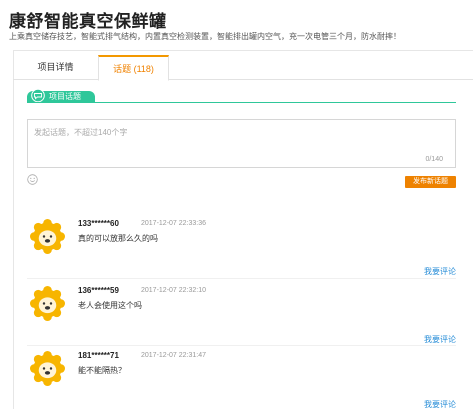 This screenshot has width=473, height=409. What do you see at coordinates (241, 96) in the screenshot?
I see `section-header: 项目话题` at bounding box center [241, 96].